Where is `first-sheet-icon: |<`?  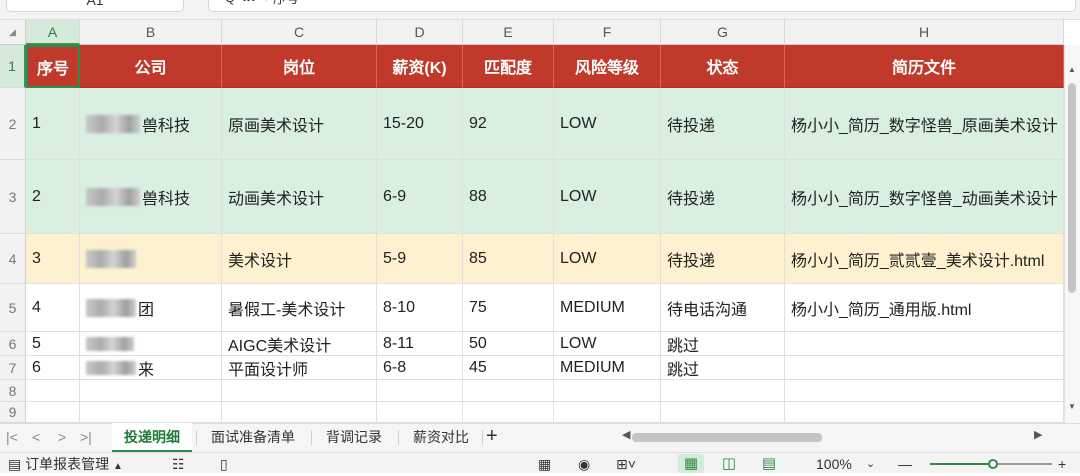 first-sheet-icon: |< is located at coordinates (12, 437).